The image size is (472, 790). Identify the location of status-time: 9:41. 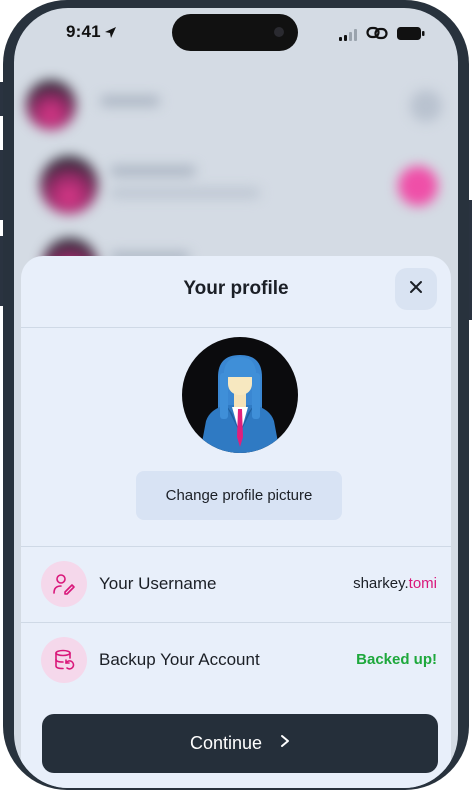
(83, 31).